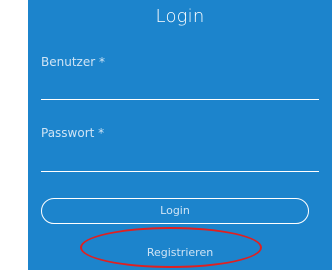 Image resolution: width=335 pixels, height=270 pixels. I want to click on username-input, so click(180, 89).